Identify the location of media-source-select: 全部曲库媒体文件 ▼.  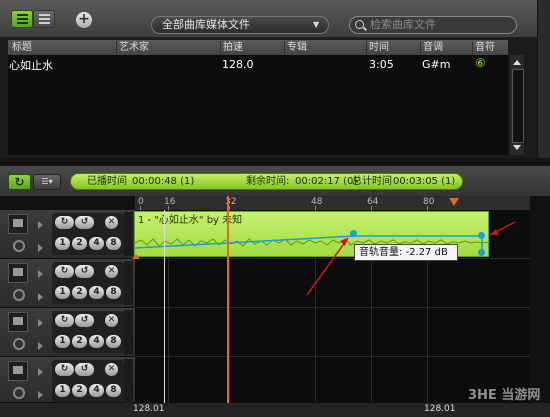
(240, 25).